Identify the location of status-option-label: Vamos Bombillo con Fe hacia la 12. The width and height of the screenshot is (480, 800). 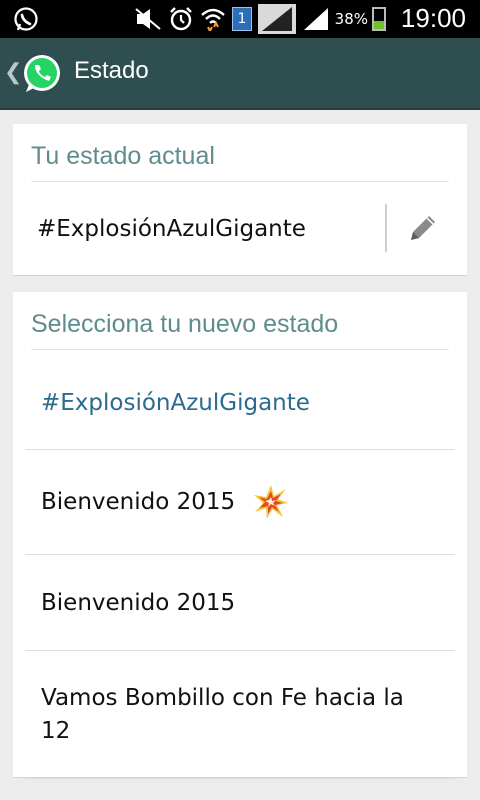
(222, 714).